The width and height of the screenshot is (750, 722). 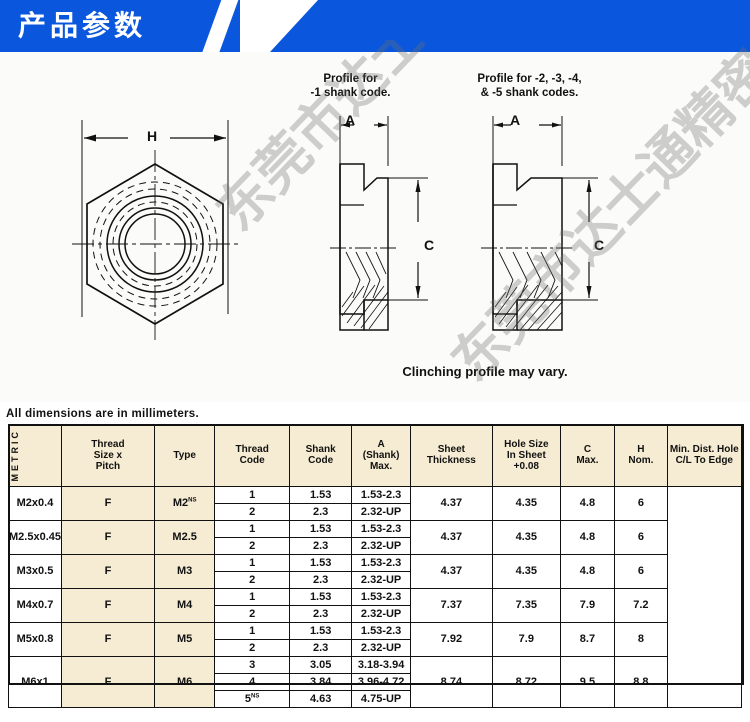 What do you see at coordinates (35, 639) in the screenshot?
I see `cell-thread-size: M5x0.8` at bounding box center [35, 639].